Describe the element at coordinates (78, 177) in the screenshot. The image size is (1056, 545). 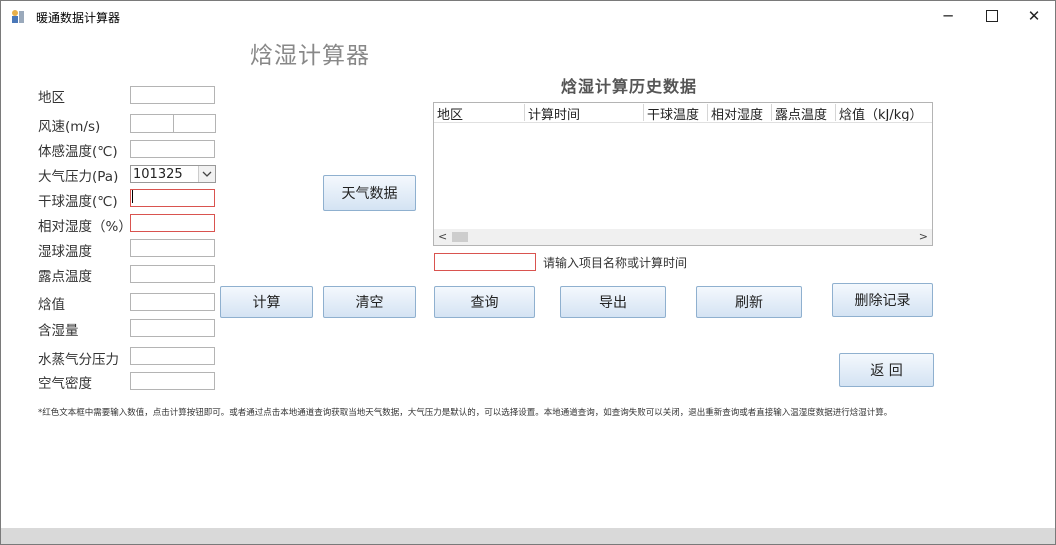
I see `pressure-label: 大气压力(Pa)` at that location.